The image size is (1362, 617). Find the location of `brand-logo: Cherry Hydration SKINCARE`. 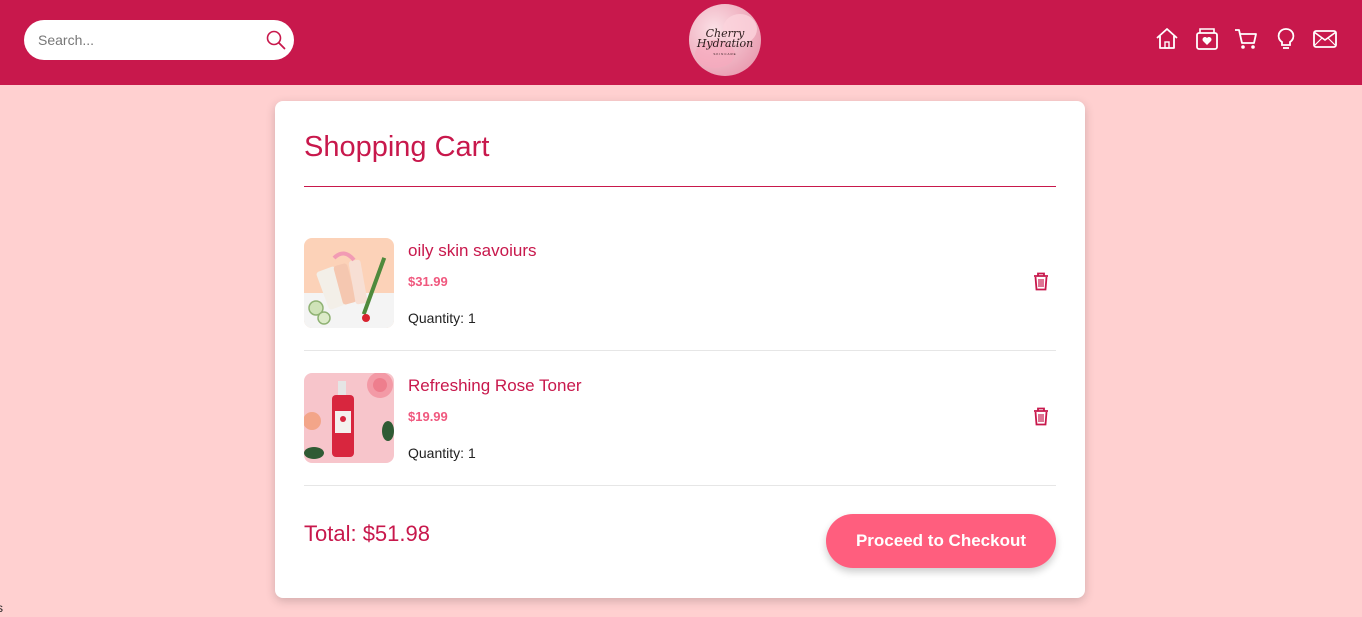

brand-logo: Cherry Hydration SKINCARE is located at coordinates (725, 40).